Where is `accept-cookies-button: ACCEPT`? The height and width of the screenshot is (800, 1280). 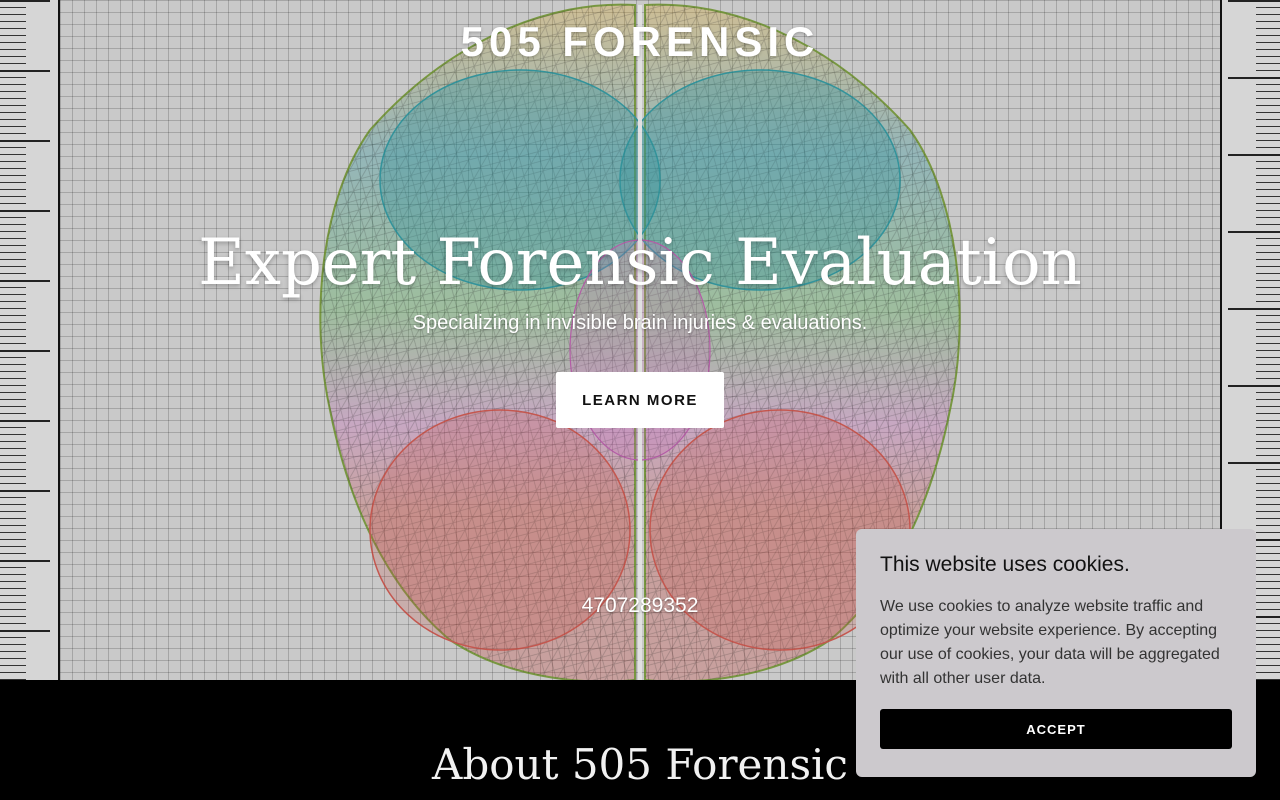
accept-cookies-button: ACCEPT is located at coordinates (1056, 729).